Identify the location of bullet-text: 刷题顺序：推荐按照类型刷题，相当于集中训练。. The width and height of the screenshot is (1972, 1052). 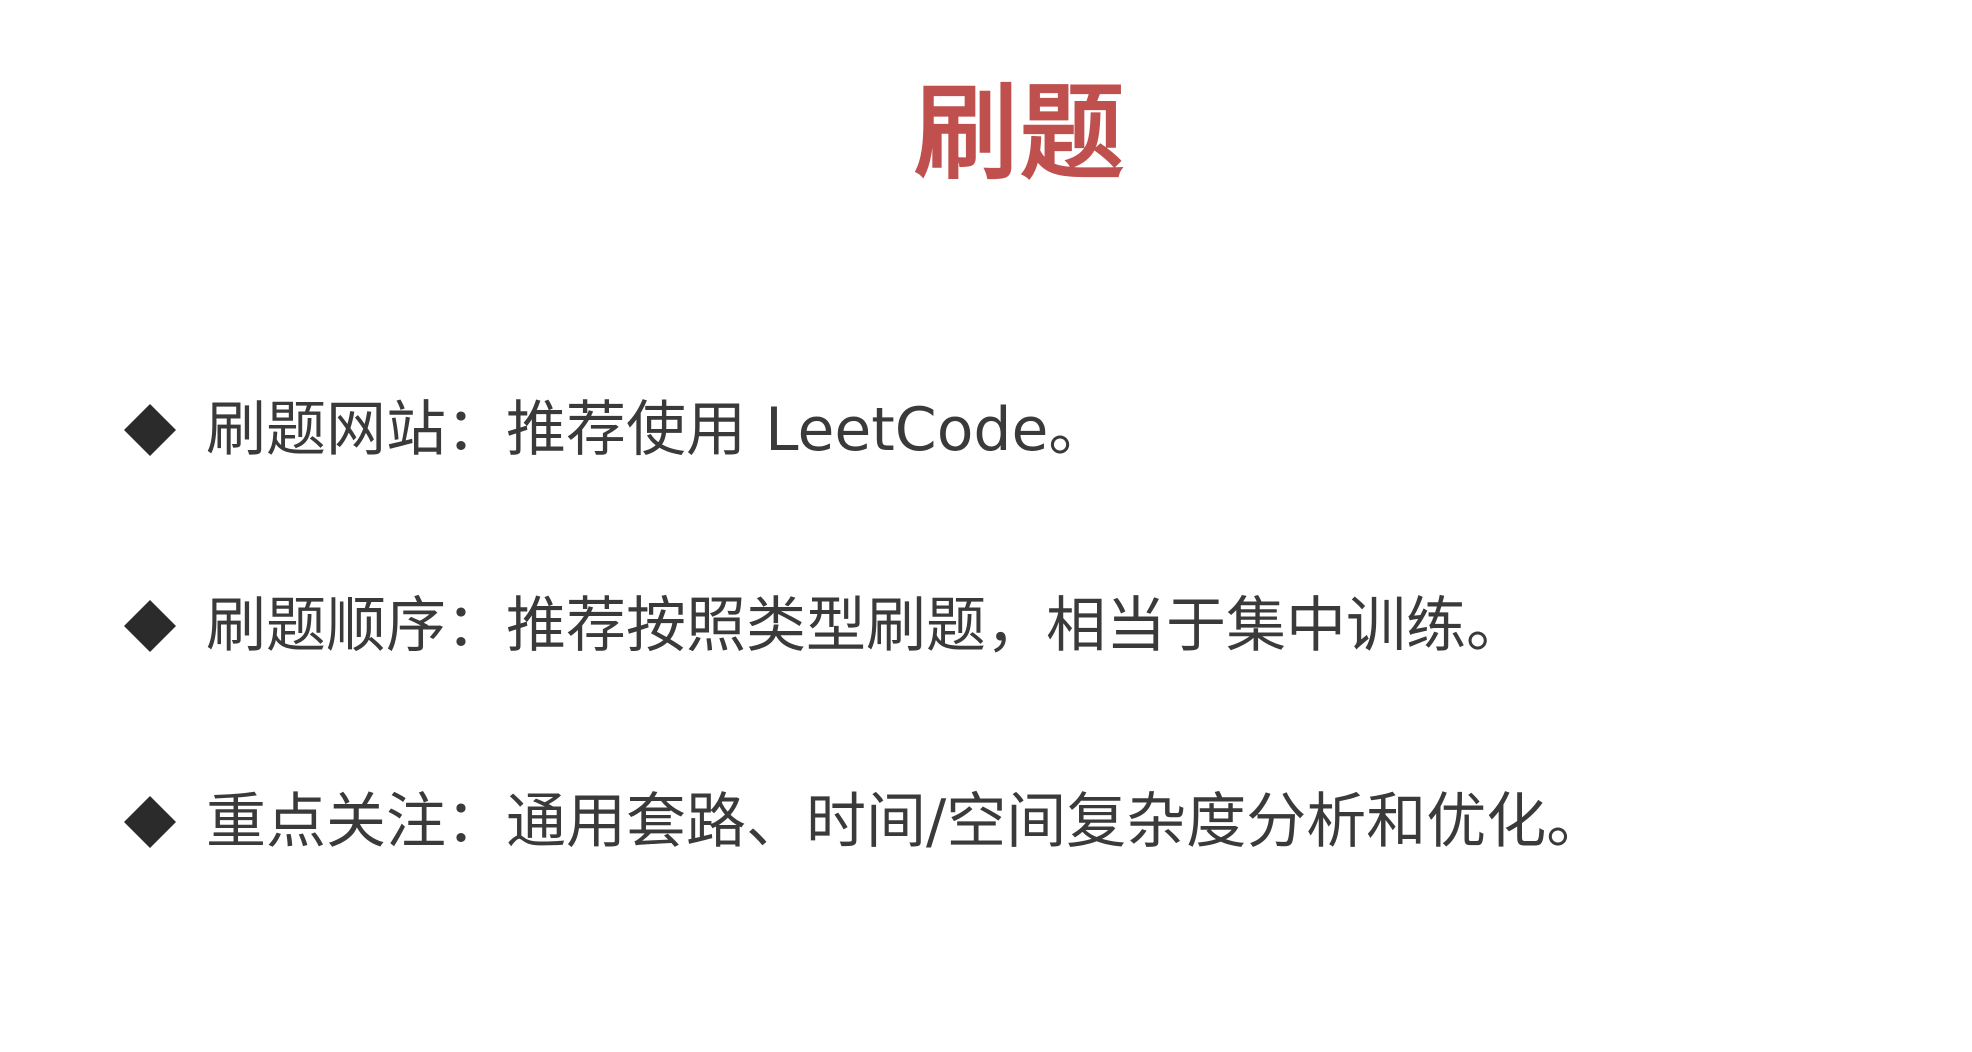
(866, 626).